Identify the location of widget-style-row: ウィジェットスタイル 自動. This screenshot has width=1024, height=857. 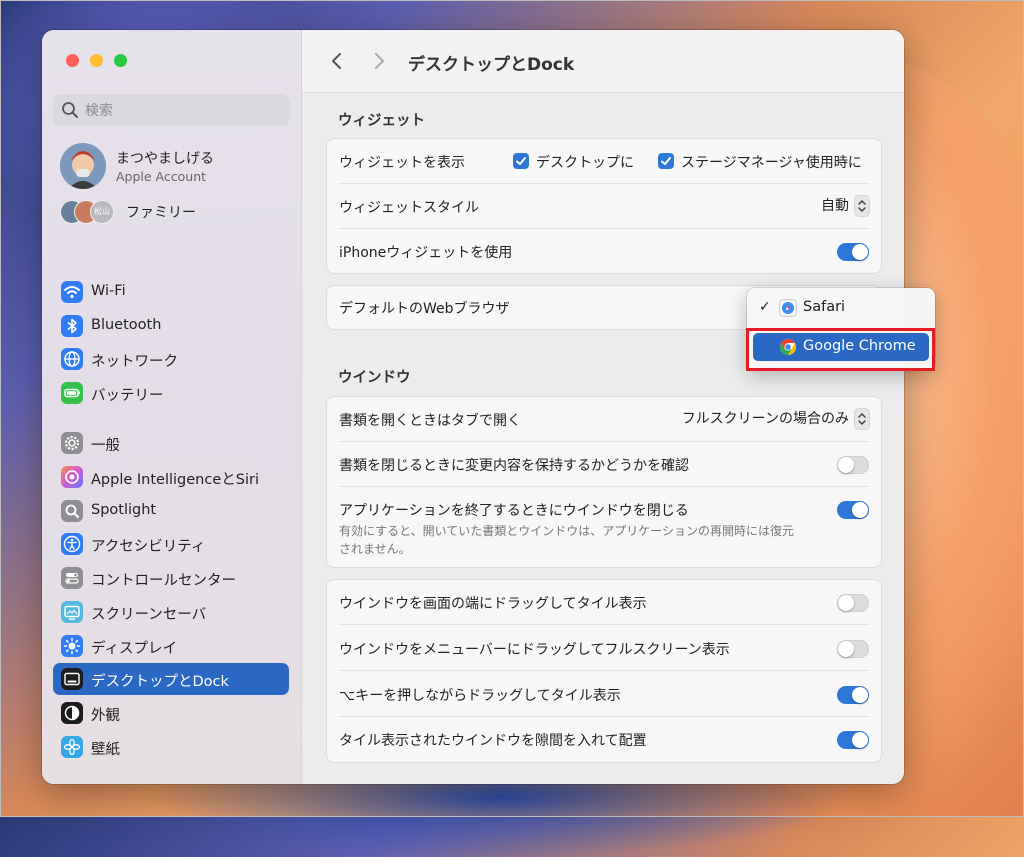
(604, 206).